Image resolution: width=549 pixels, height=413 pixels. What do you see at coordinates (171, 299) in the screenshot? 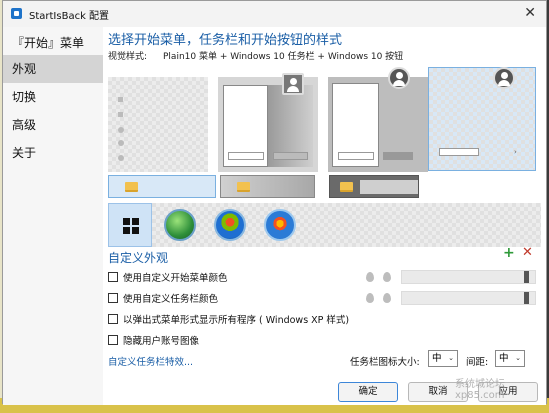
I see `option-label: 使用自定义任务栏颜色` at bounding box center [171, 299].